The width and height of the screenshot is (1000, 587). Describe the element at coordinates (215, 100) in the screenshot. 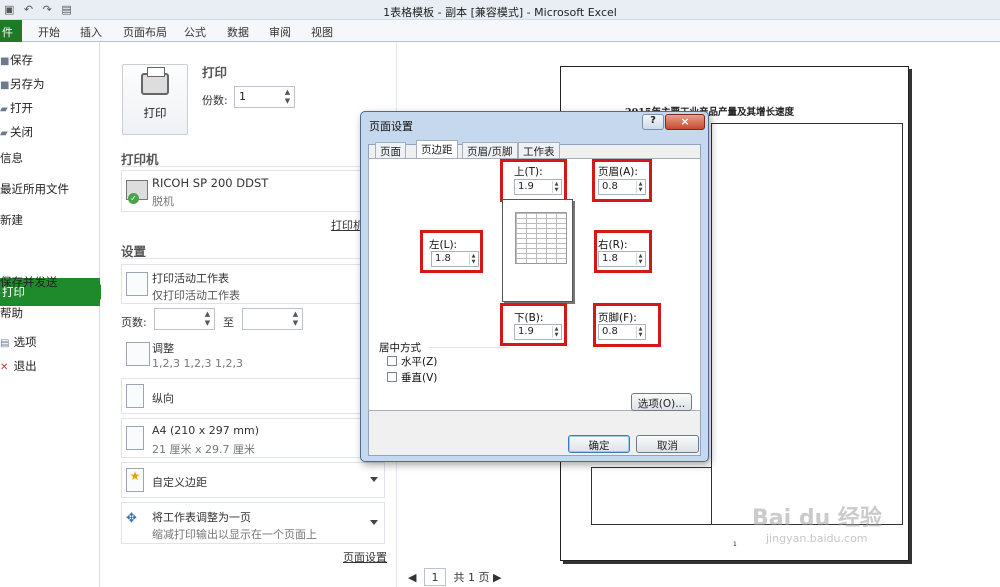

I see `copies-label: 份数:` at that location.